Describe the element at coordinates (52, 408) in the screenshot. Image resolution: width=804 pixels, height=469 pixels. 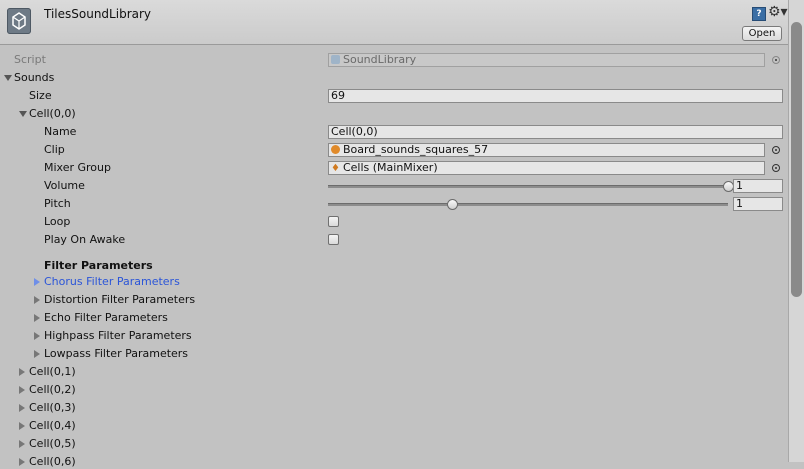
I see `cell-0-3-label: Cell(0,3)` at that location.